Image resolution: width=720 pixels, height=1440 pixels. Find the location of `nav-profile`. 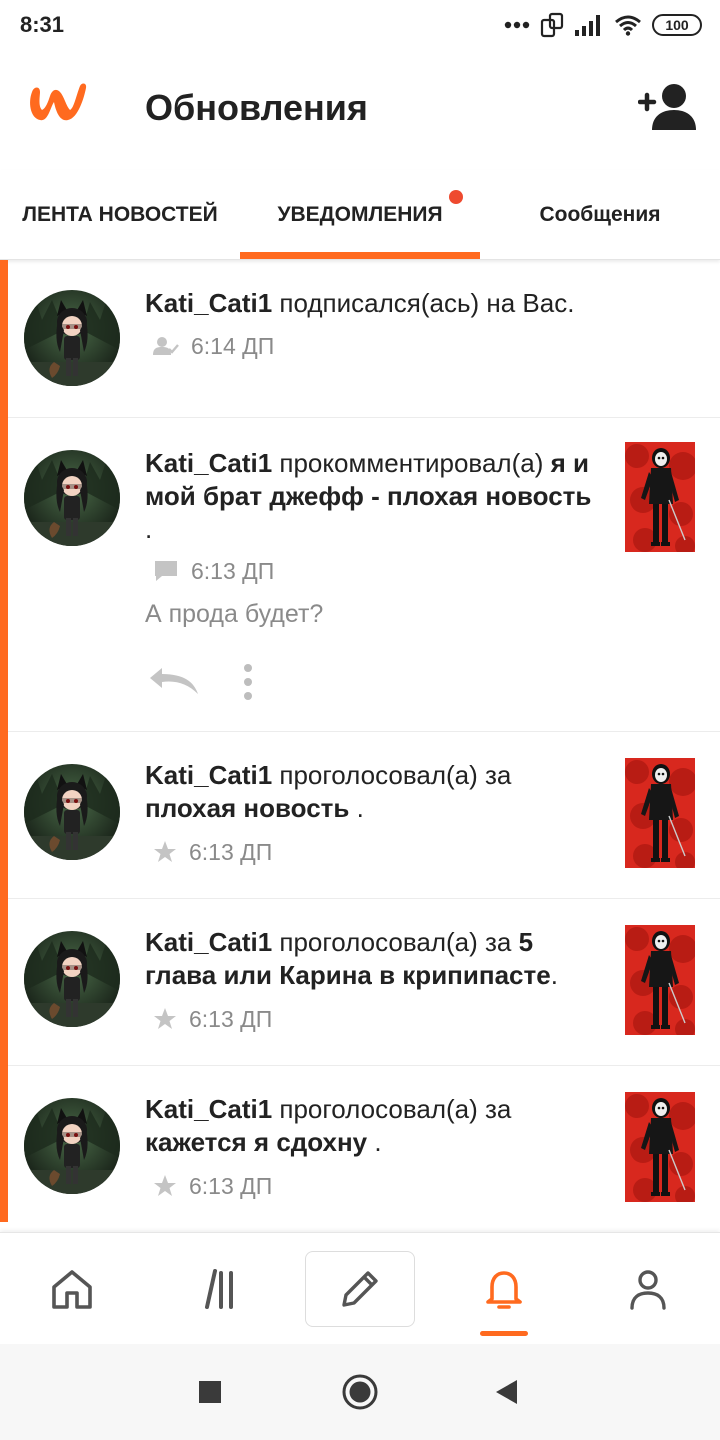

nav-profile is located at coordinates (648, 1289).